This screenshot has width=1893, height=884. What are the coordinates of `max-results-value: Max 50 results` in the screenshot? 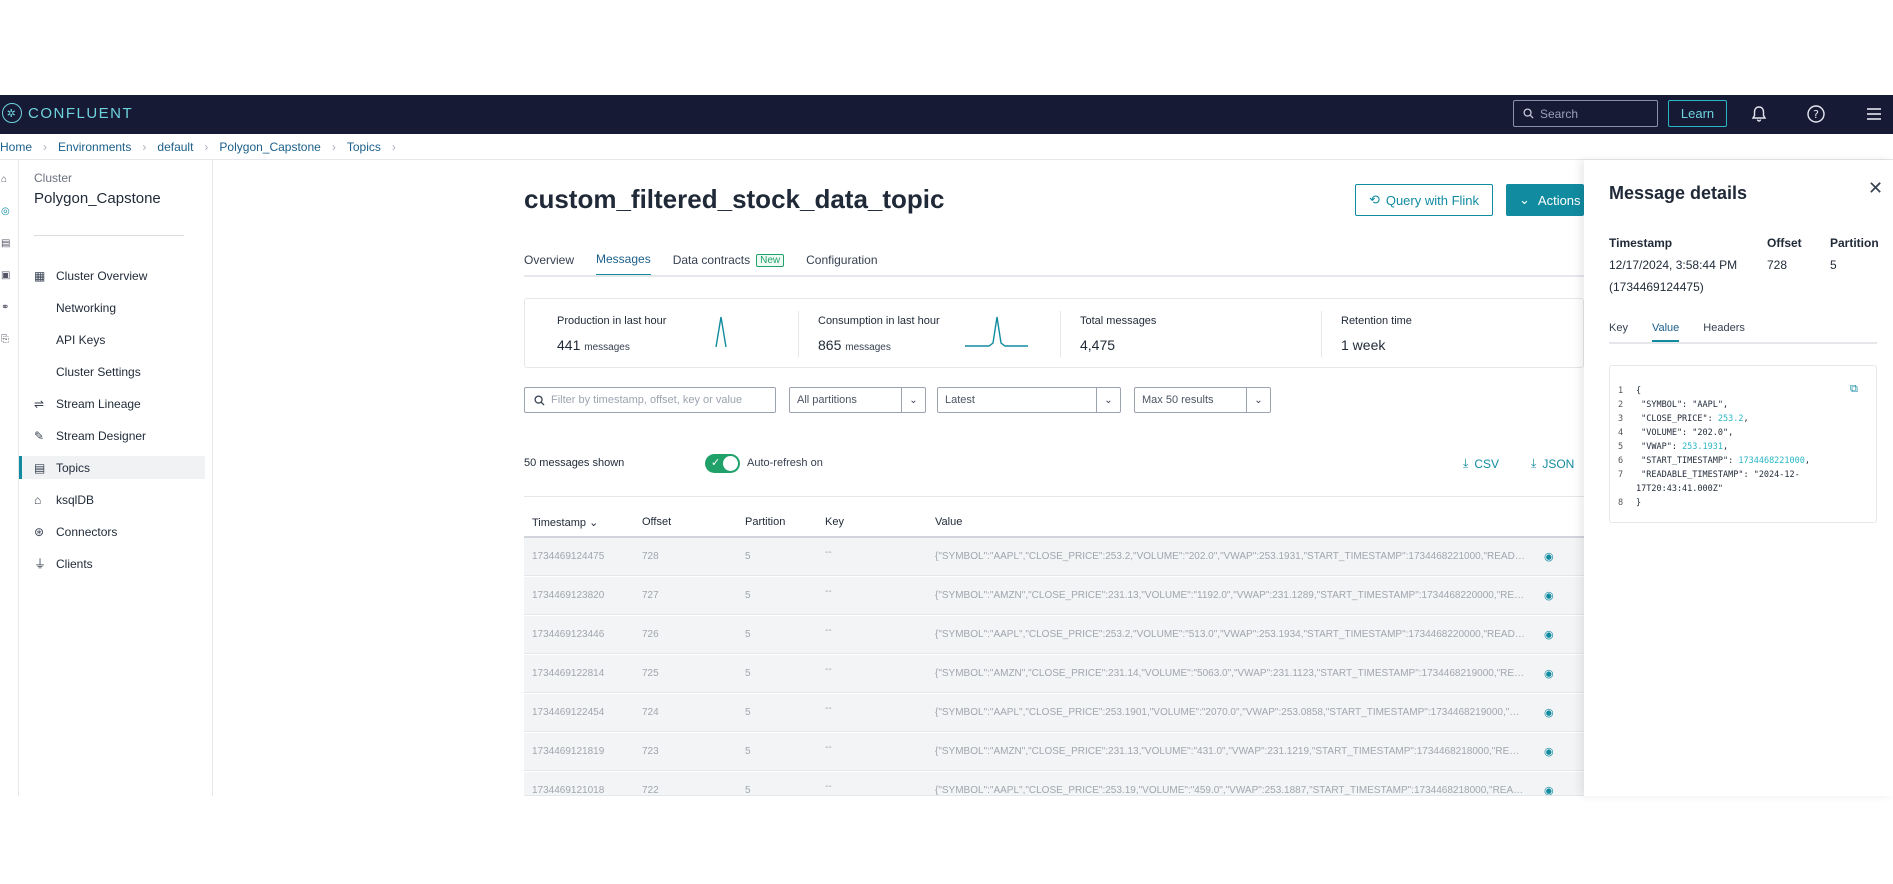 It's located at (1178, 400).